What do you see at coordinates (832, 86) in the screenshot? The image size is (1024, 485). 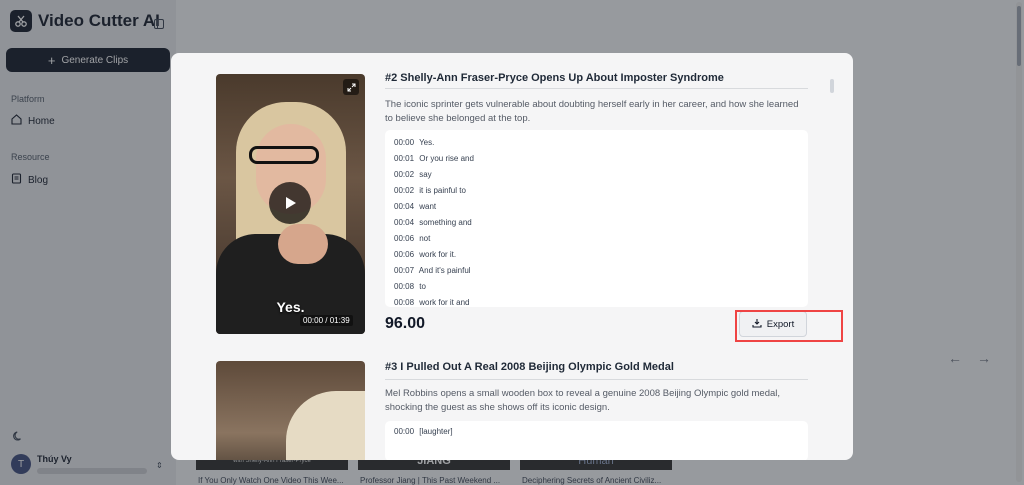 I see `modal-scrollbar` at bounding box center [832, 86].